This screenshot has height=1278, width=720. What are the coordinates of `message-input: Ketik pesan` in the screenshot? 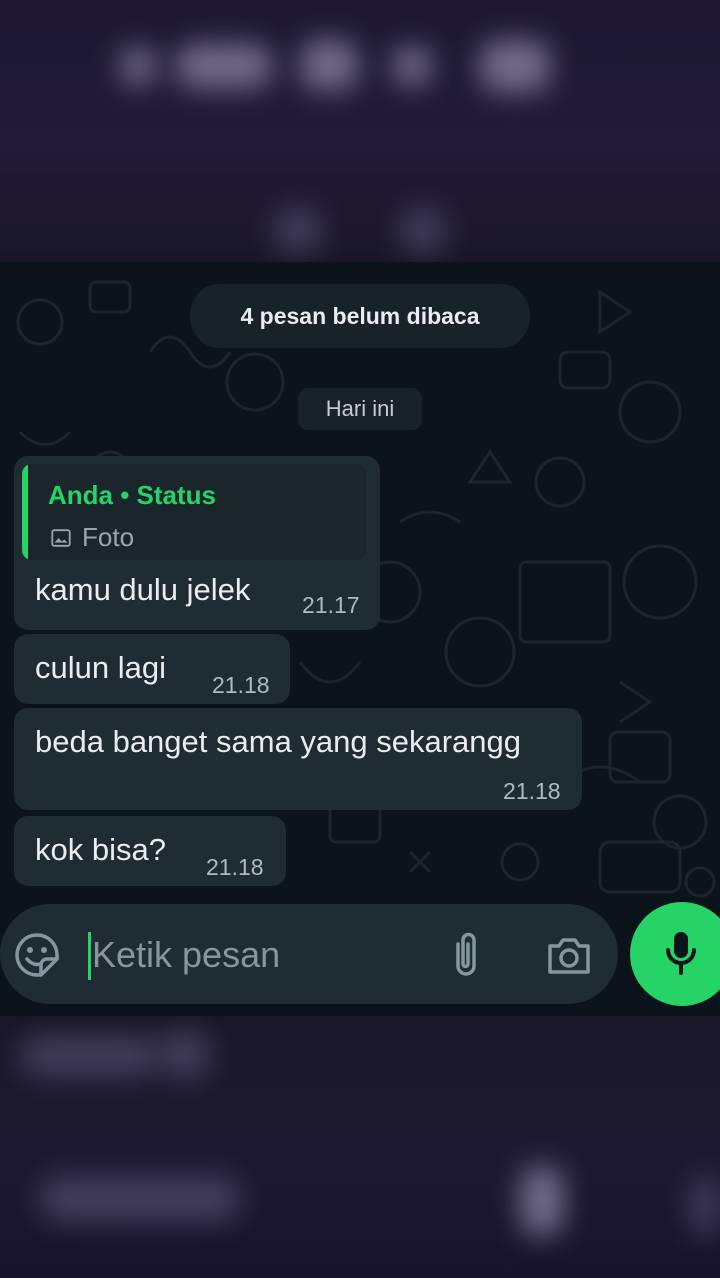 It's located at (253, 954).